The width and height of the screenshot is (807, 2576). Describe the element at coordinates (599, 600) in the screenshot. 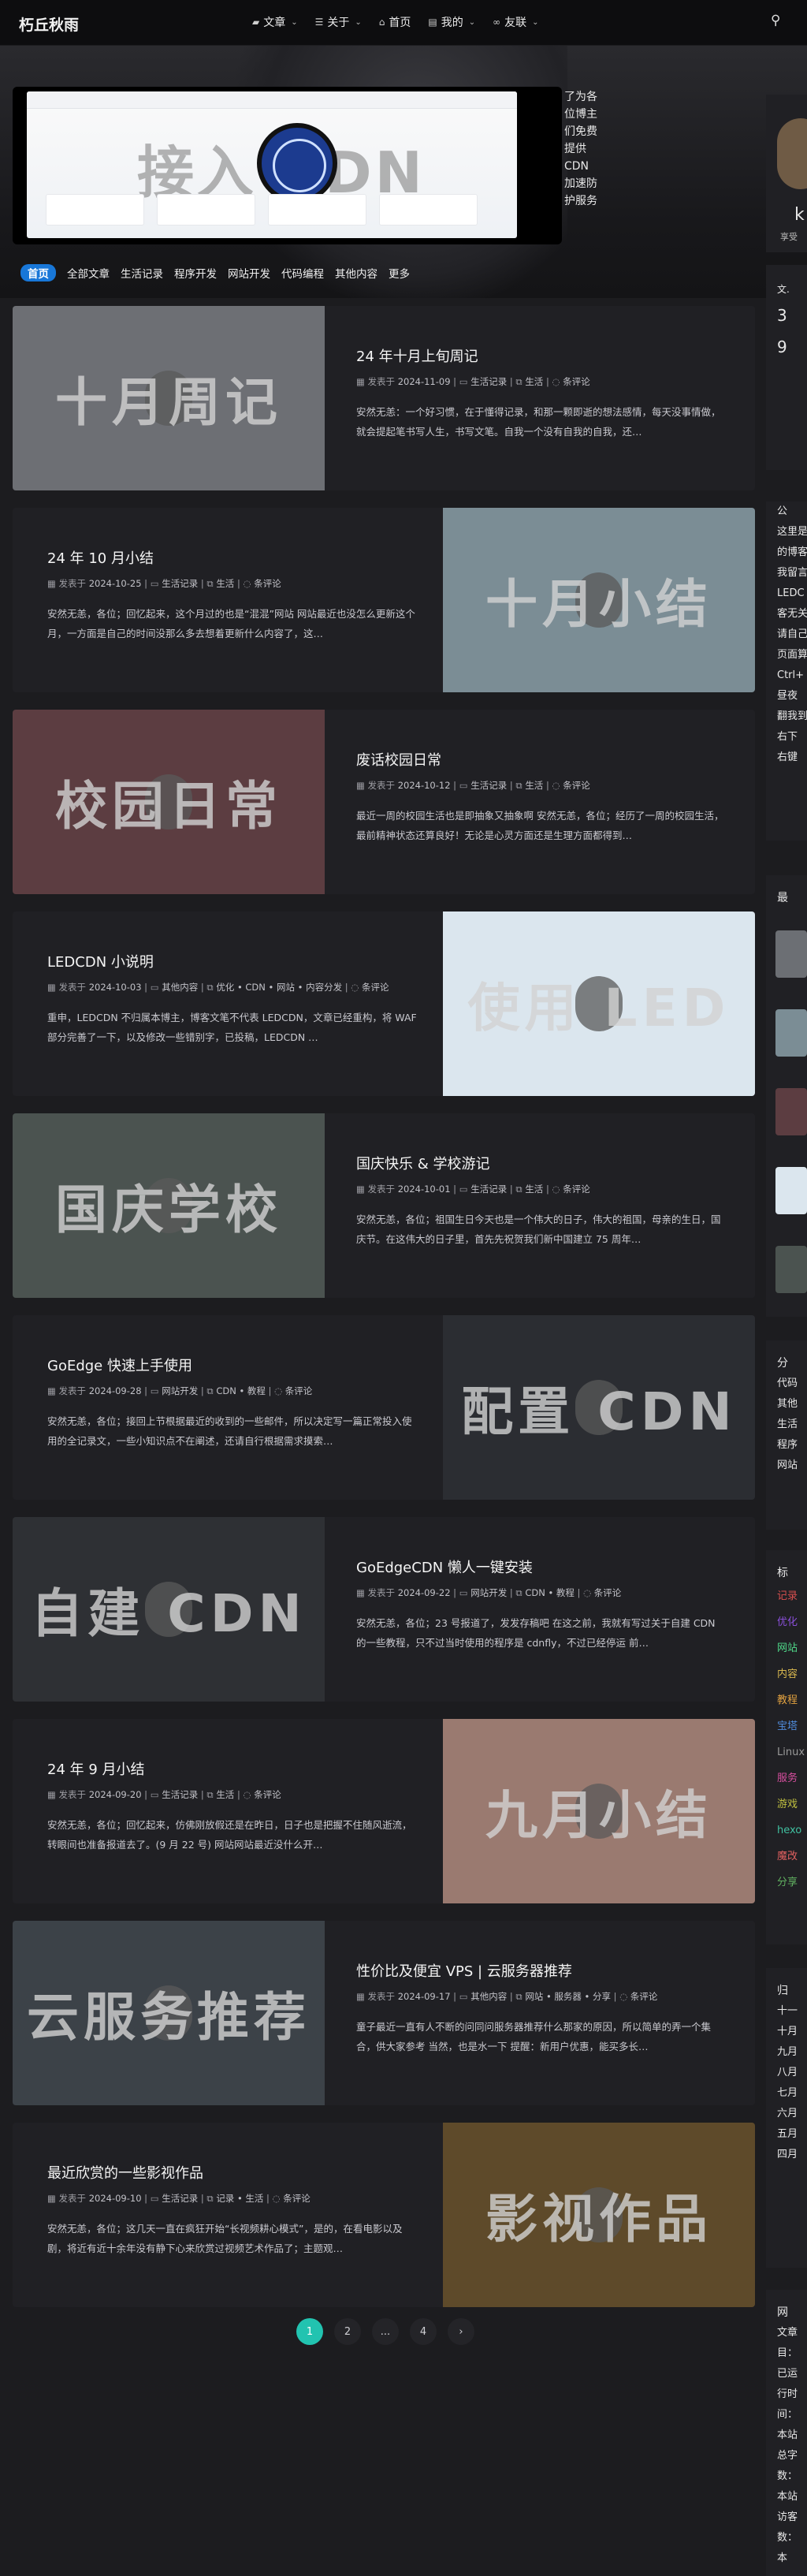

I see `post-thumbnail: 十月小结` at that location.